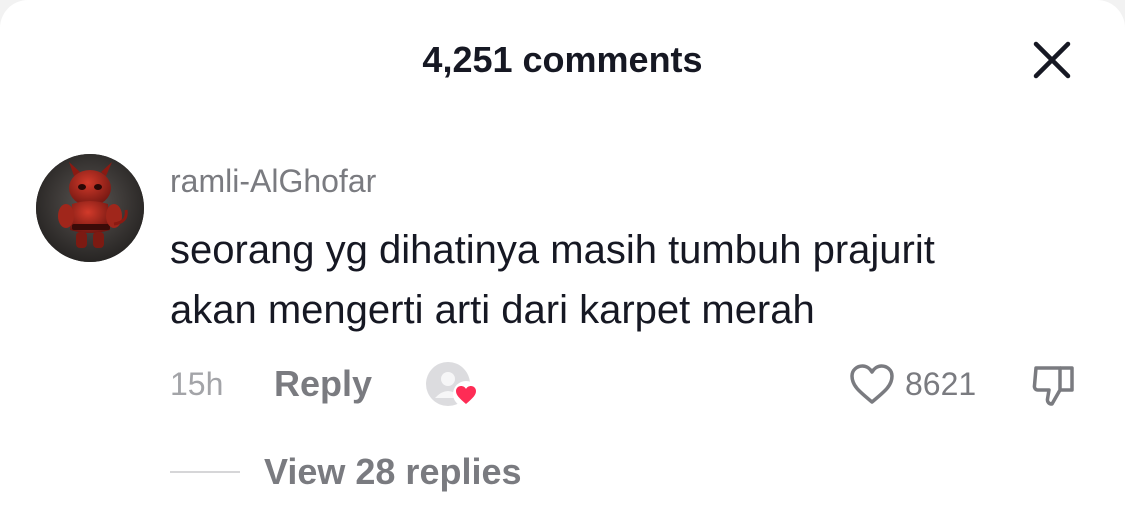  I want to click on close-button, so click(1052, 60).